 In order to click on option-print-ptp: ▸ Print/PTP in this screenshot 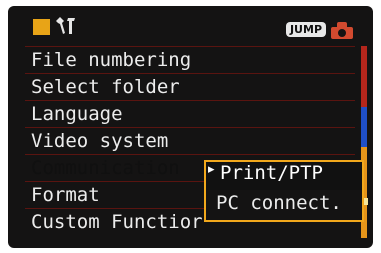, I will do `click(284, 176)`.